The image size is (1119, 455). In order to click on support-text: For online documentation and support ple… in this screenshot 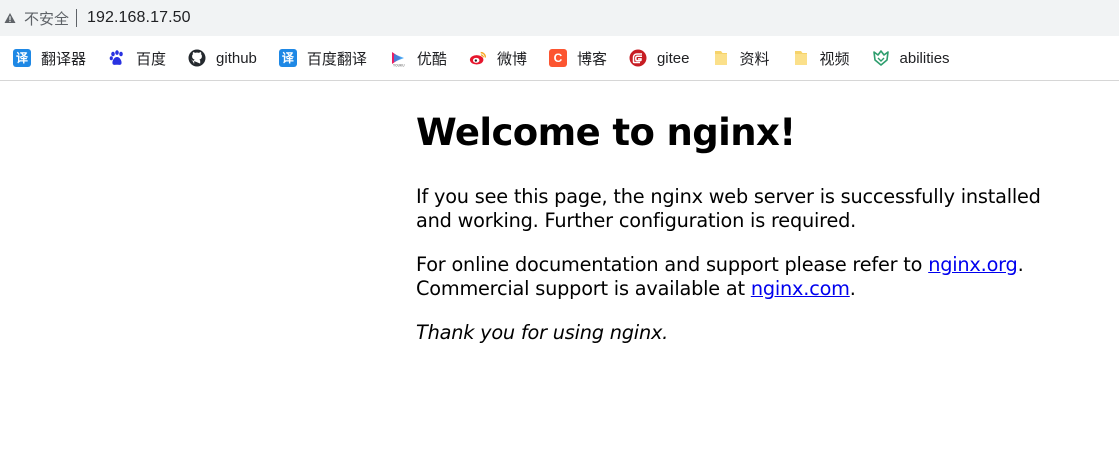, I will do `click(672, 265)`.